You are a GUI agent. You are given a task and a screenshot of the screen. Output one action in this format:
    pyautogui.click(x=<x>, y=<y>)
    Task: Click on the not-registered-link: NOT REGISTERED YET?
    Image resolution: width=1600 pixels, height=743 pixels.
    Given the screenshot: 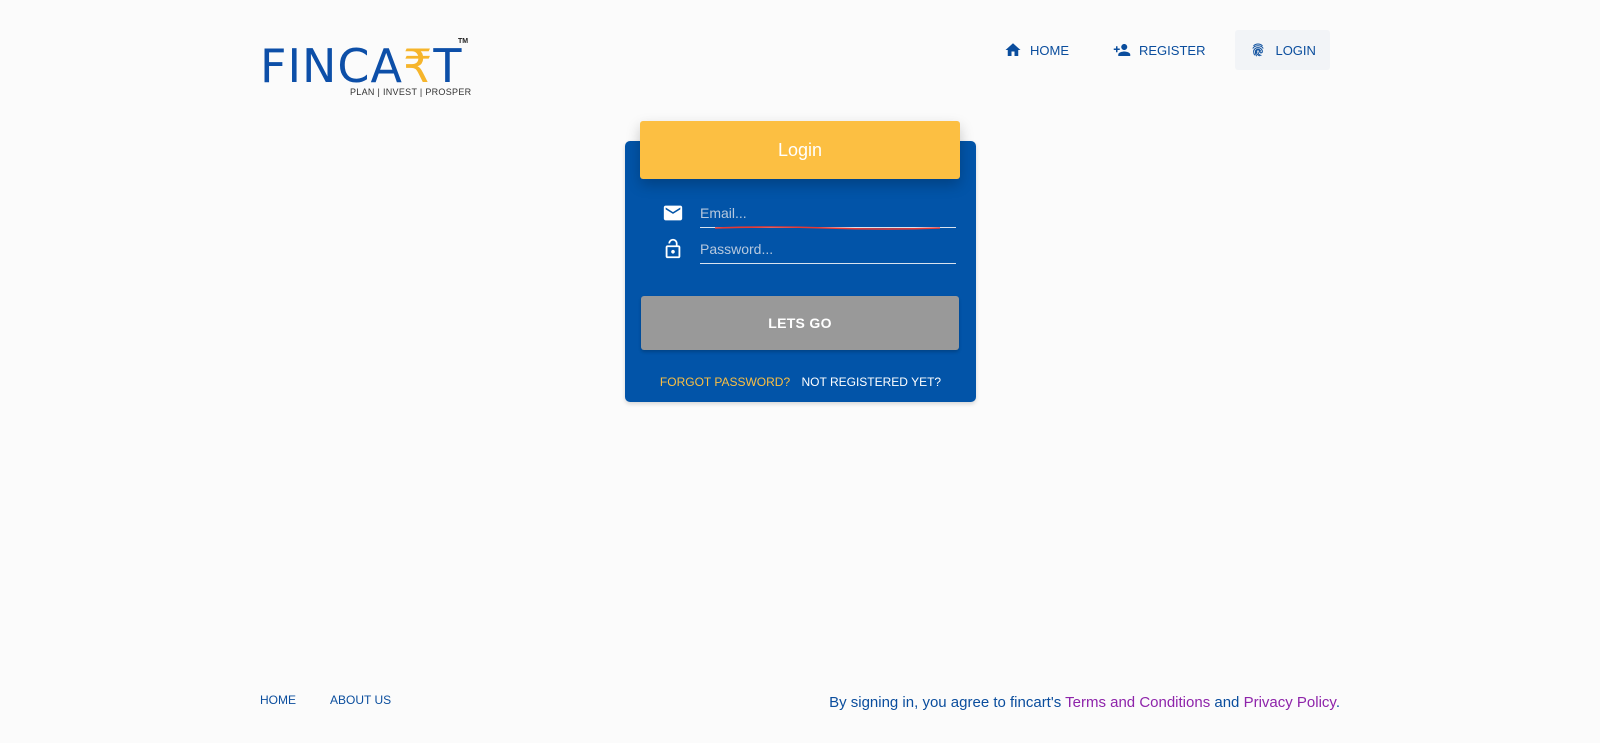 What is the action you would take?
    pyautogui.click(x=872, y=382)
    